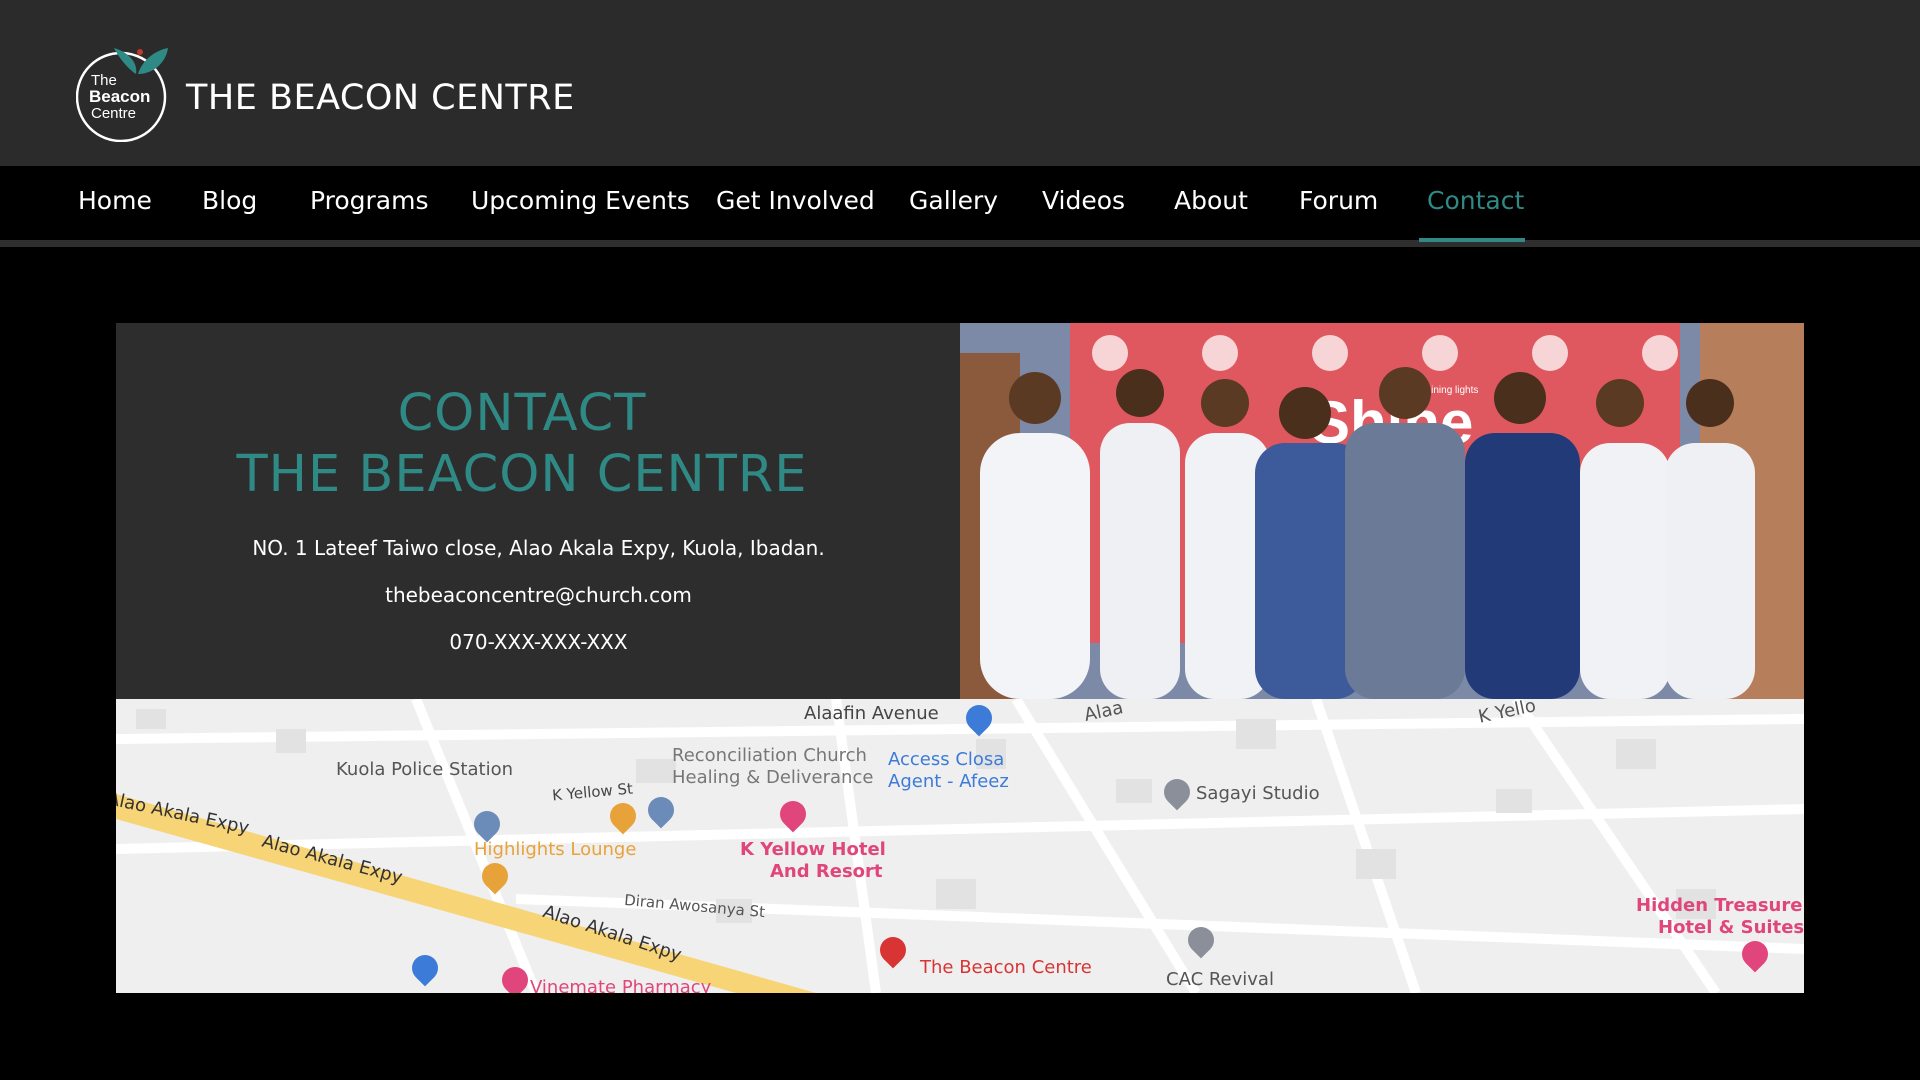  I want to click on map-label-access-1: Access Closa, so click(946, 759).